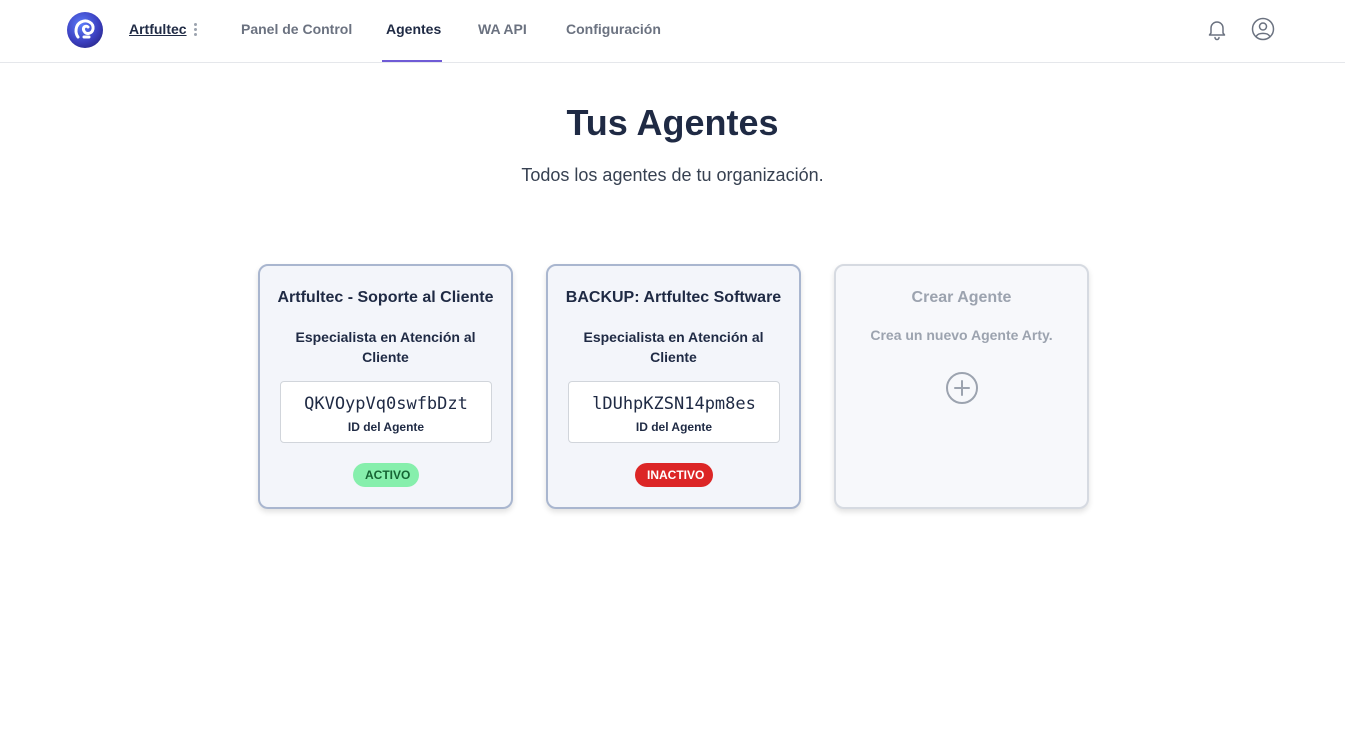  What do you see at coordinates (502, 29) in the screenshot?
I see `nav-wa-api: WA API` at bounding box center [502, 29].